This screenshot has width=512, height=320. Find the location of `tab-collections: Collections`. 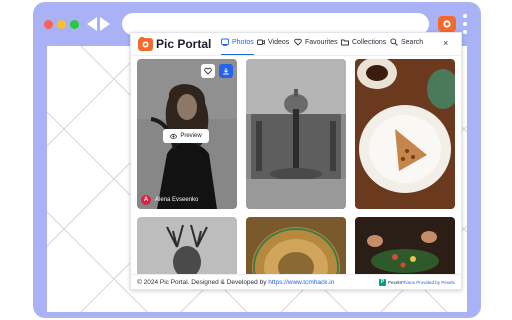

tab-collections: Collections is located at coordinates (363, 46).